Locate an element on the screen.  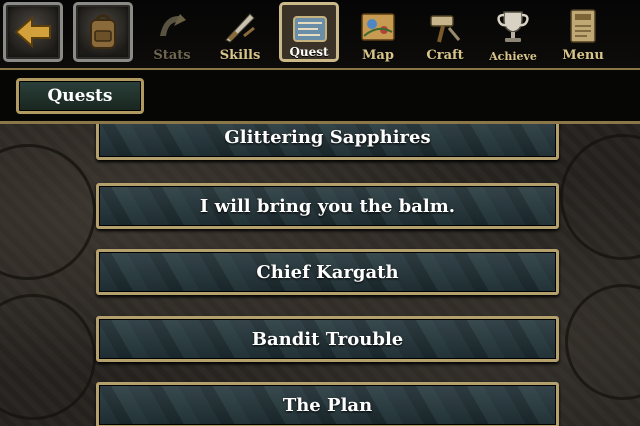
quest-title: Chief Kargath is located at coordinates (327, 272).